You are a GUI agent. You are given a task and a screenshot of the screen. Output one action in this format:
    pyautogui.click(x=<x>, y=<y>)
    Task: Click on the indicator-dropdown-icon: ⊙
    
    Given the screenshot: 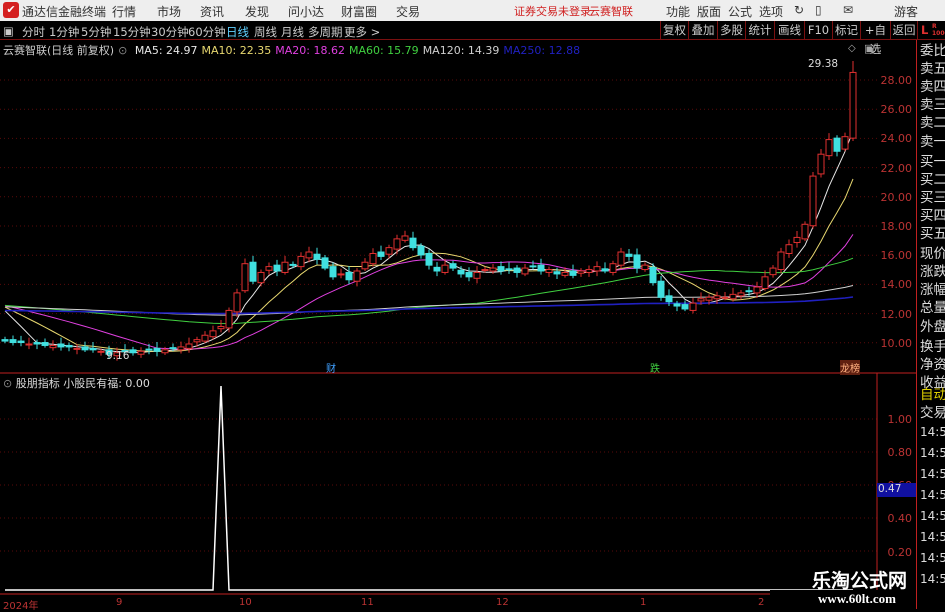 What is the action you would take?
    pyautogui.click(x=7, y=383)
    